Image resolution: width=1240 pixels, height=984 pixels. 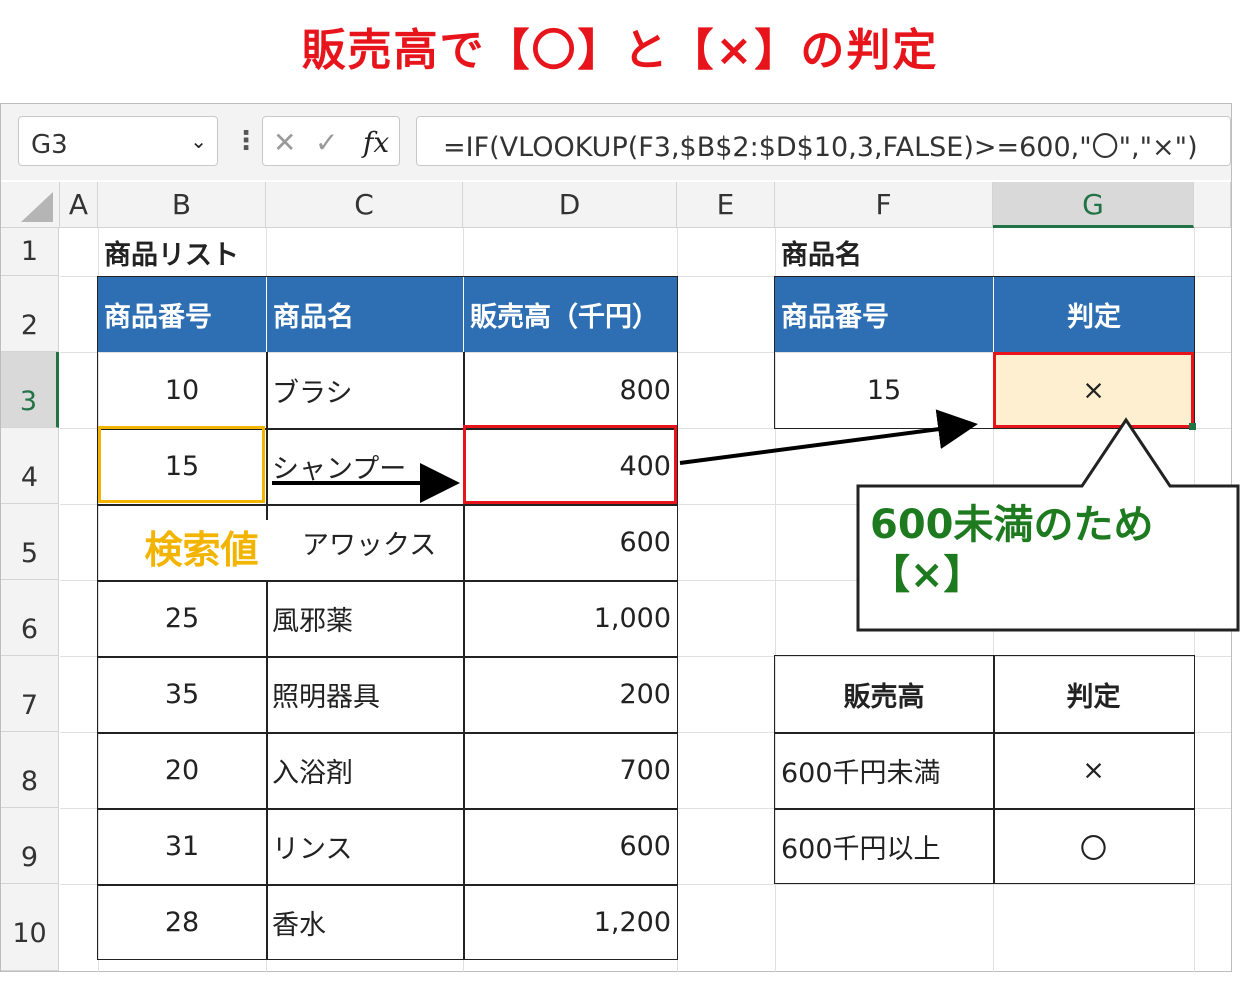 I want to click on arrow-to-result, so click(x=828, y=437).